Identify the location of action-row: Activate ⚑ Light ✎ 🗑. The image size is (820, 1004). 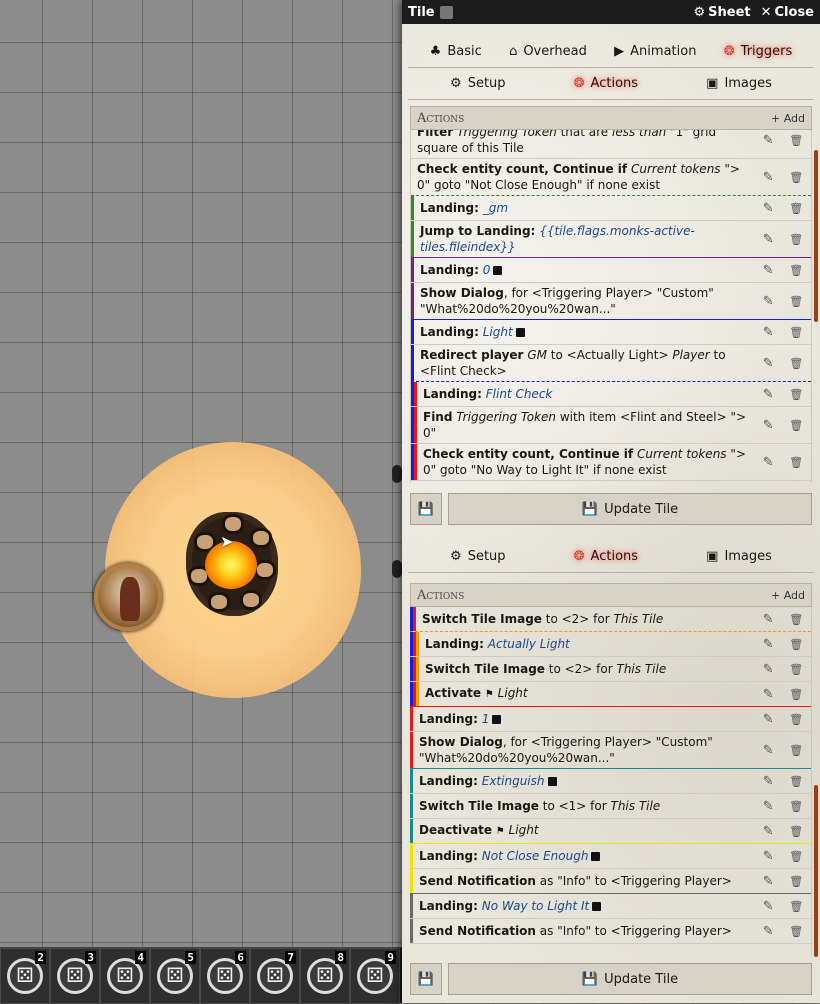
(610, 694).